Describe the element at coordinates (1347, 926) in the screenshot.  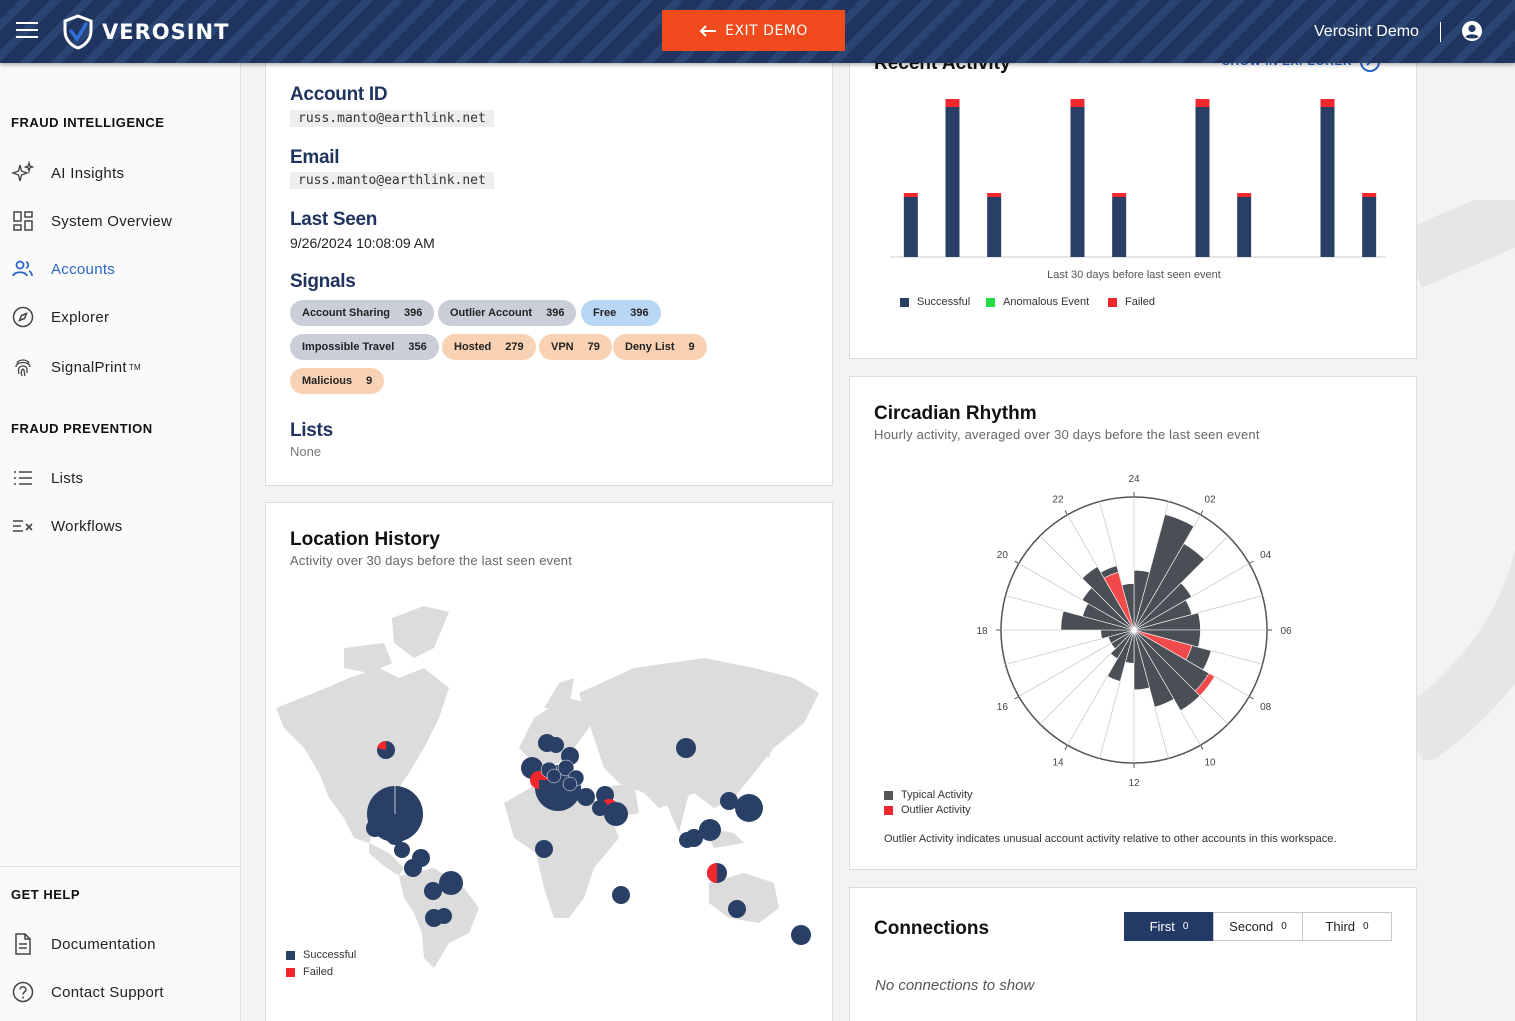
I see `tab-third: Third 0` at that location.